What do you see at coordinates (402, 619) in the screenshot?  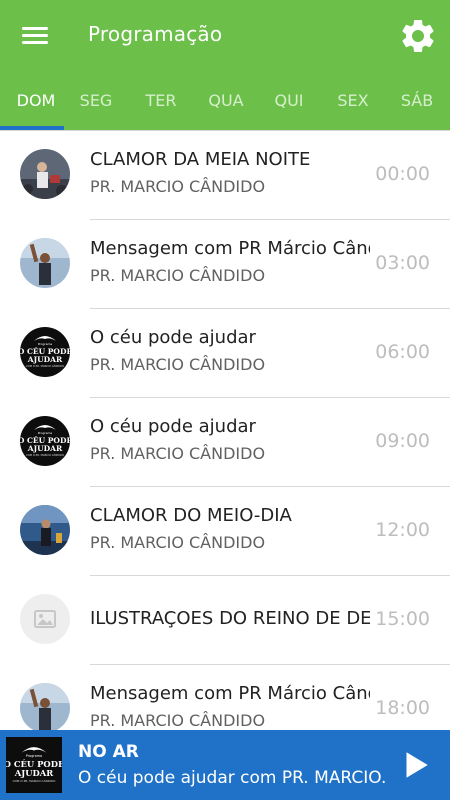 I see `program-time: 15:00` at bounding box center [402, 619].